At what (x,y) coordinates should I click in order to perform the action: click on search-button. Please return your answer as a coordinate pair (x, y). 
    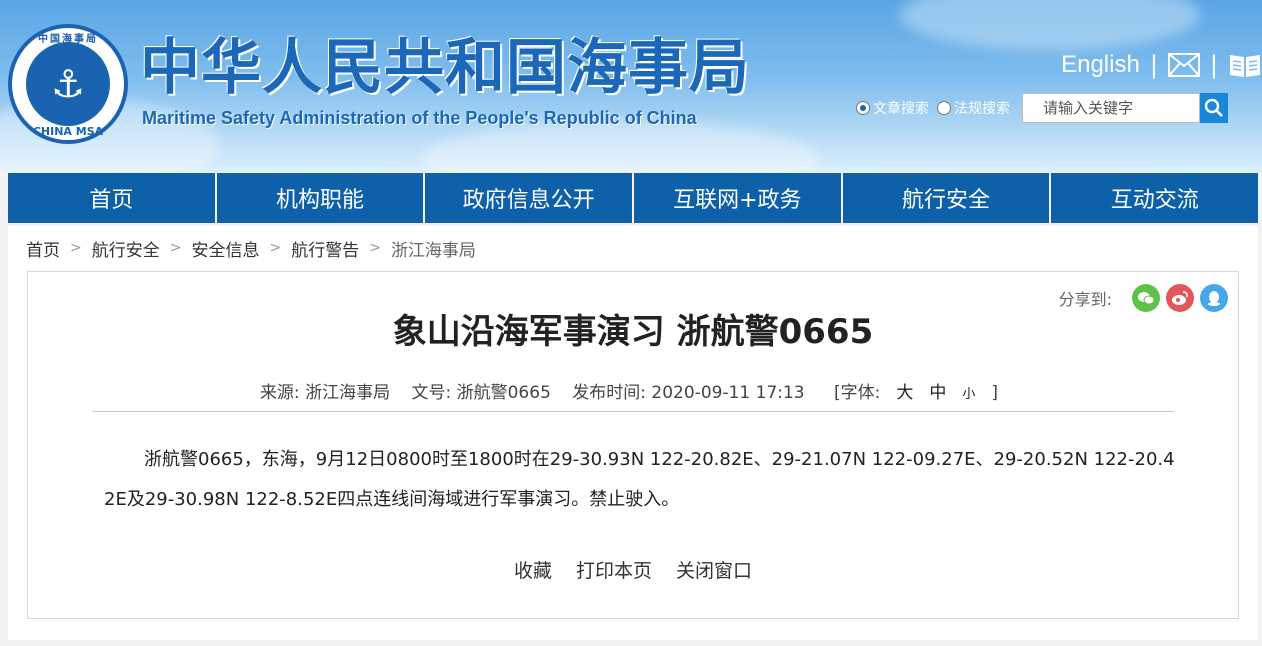
    Looking at the image, I should click on (1214, 108).